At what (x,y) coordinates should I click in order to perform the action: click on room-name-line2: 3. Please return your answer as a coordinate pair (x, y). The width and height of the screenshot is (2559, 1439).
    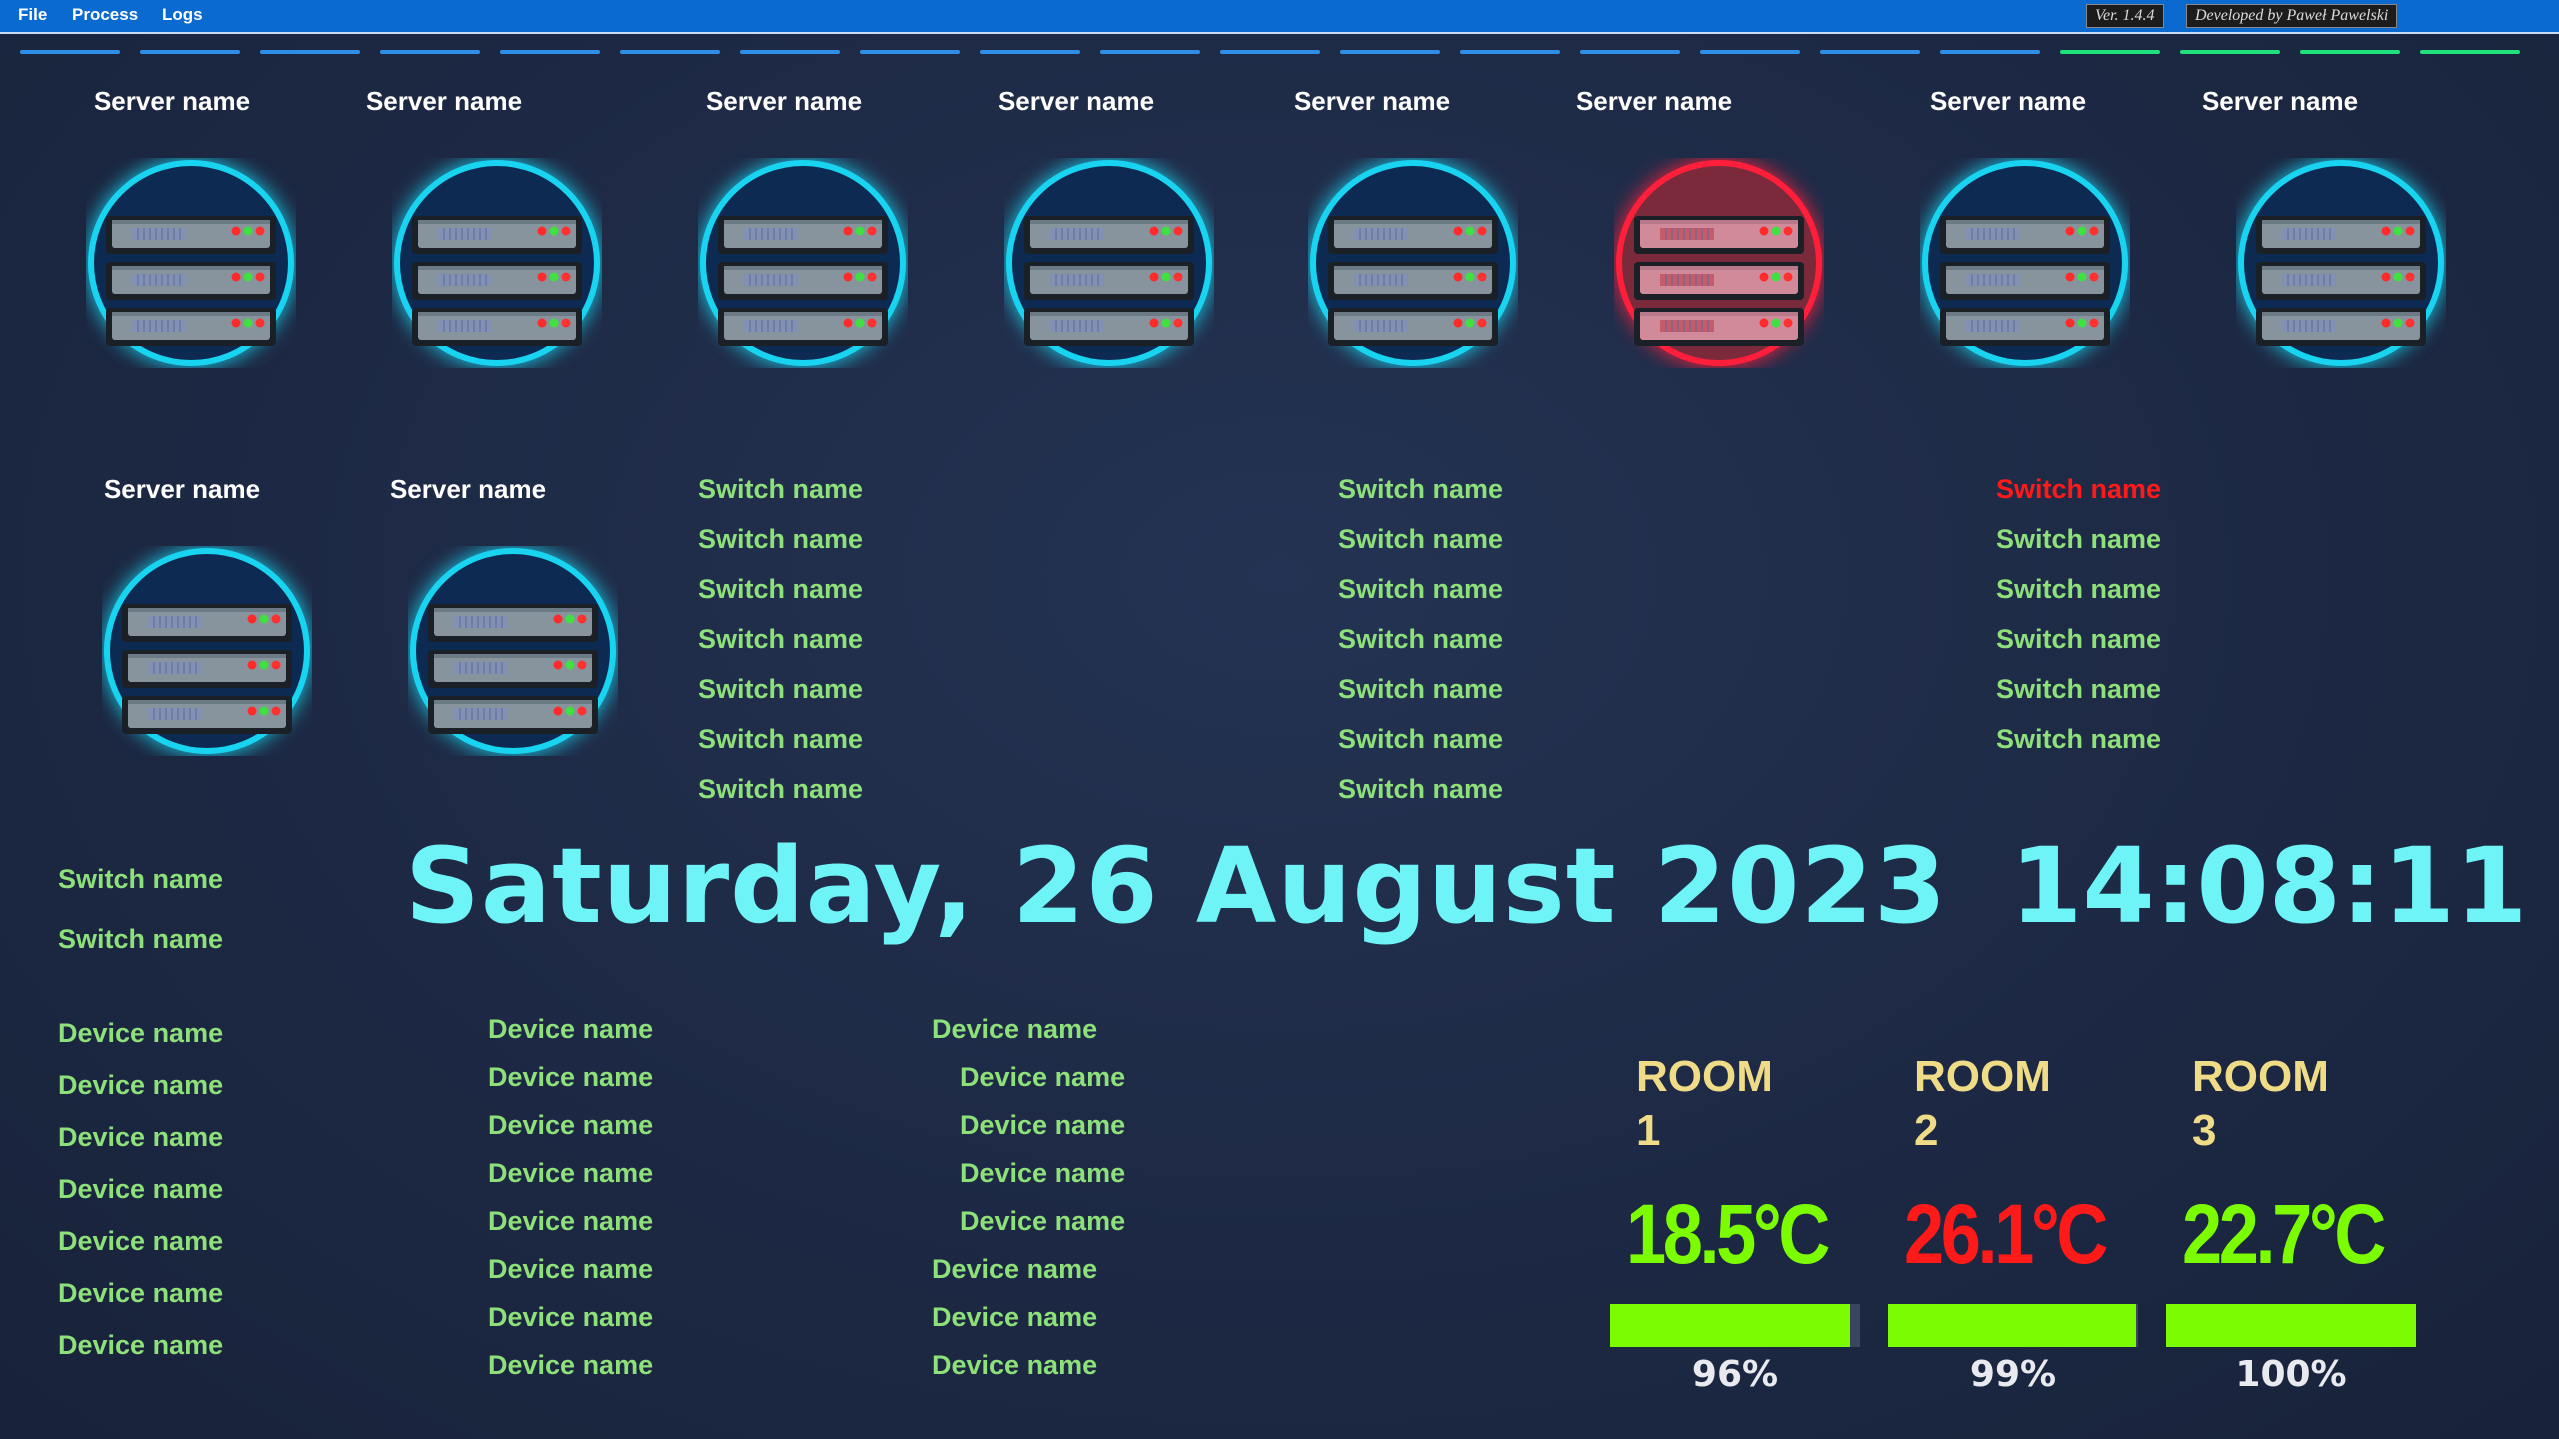
    Looking at the image, I should click on (2204, 1130).